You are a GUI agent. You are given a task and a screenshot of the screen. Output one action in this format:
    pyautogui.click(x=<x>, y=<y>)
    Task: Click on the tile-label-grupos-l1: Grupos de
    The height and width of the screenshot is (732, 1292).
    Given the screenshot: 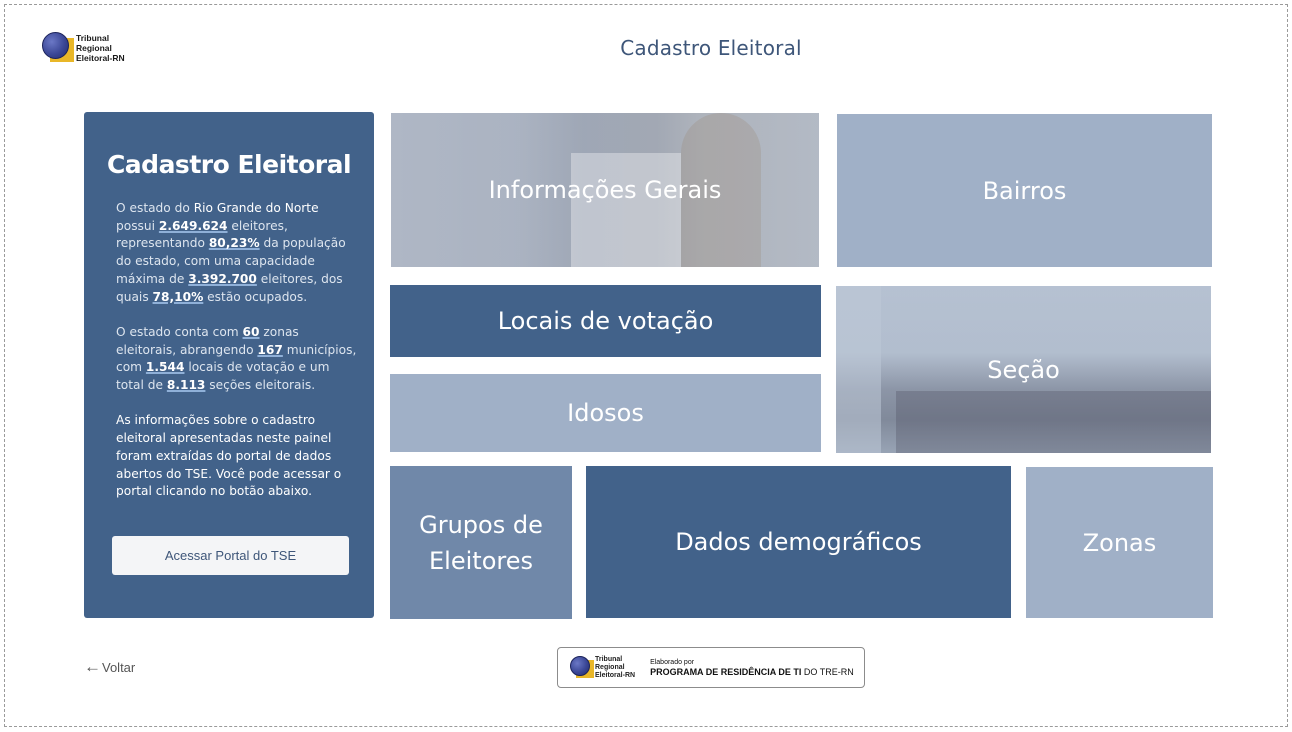 What is the action you would take?
    pyautogui.click(x=481, y=524)
    